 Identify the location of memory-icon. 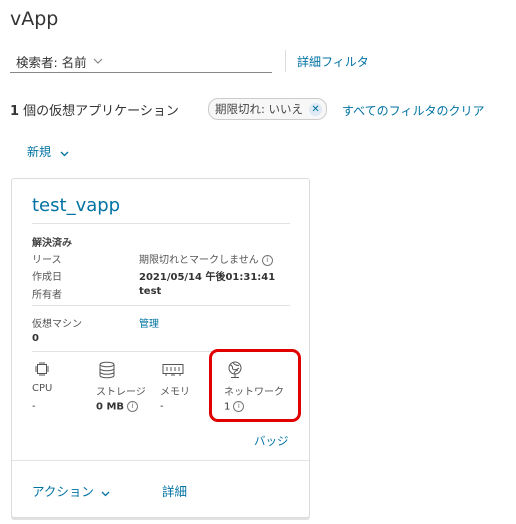
(173, 370).